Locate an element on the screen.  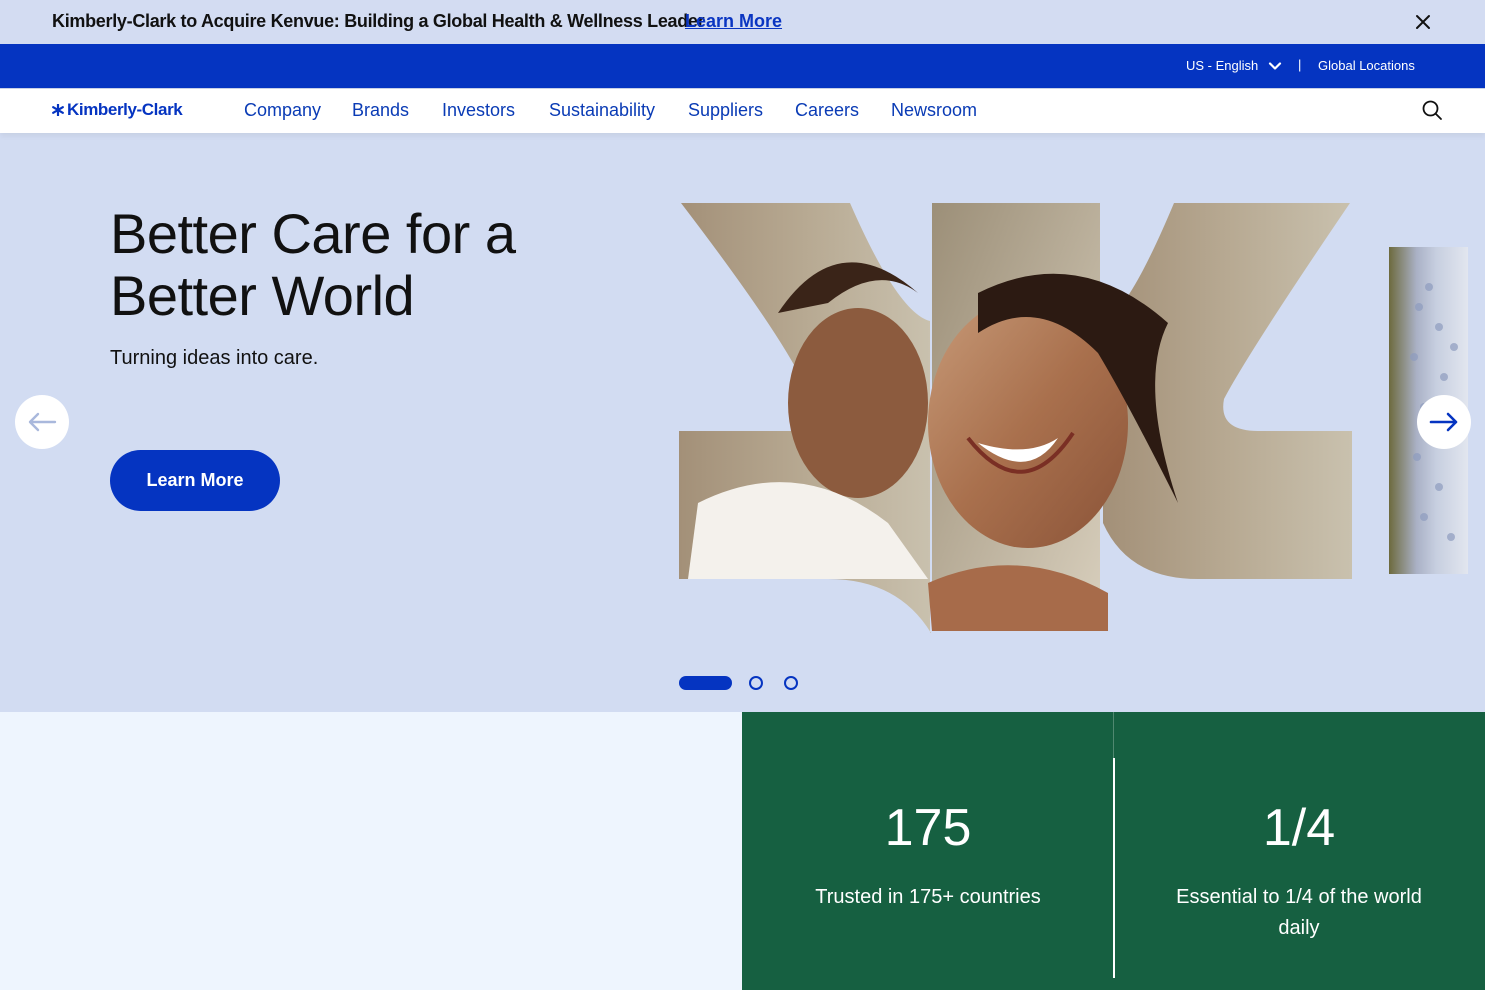
hero-learn-more-button: Learn More is located at coordinates (195, 480).